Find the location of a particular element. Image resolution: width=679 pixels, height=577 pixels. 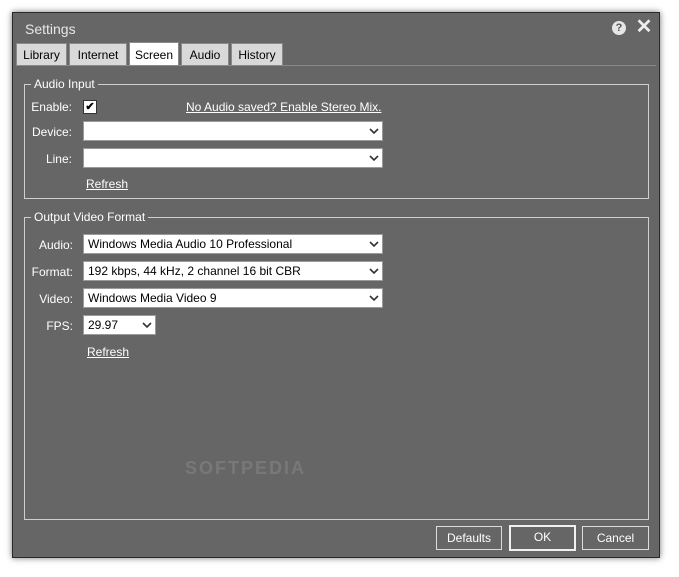

format-select: 192 kbps, 44 kHz, 2 channel 16 bit CBR is located at coordinates (233, 271).